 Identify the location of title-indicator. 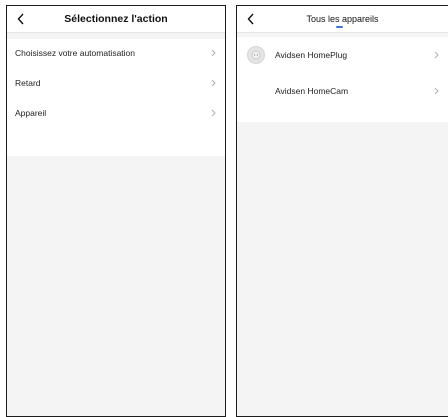
(340, 27).